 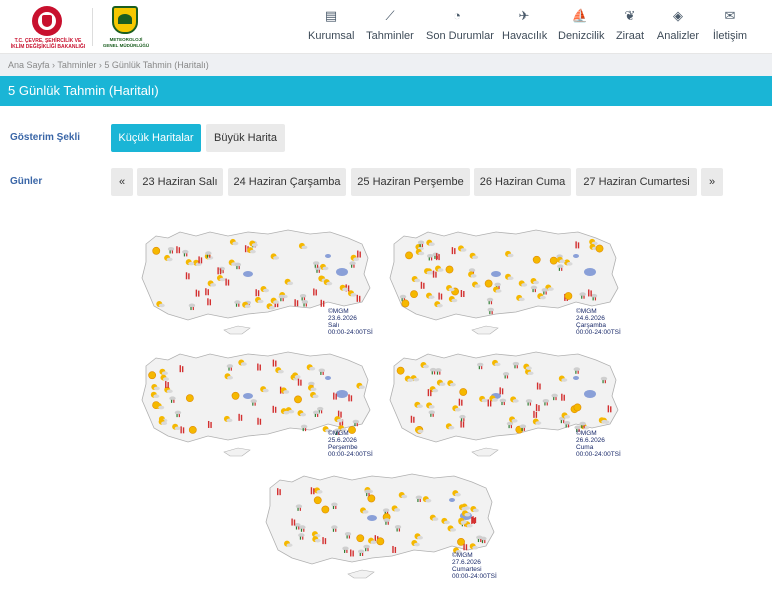 I want to click on day-button-25: 25 Haziran Perşembe, so click(x=410, y=182).